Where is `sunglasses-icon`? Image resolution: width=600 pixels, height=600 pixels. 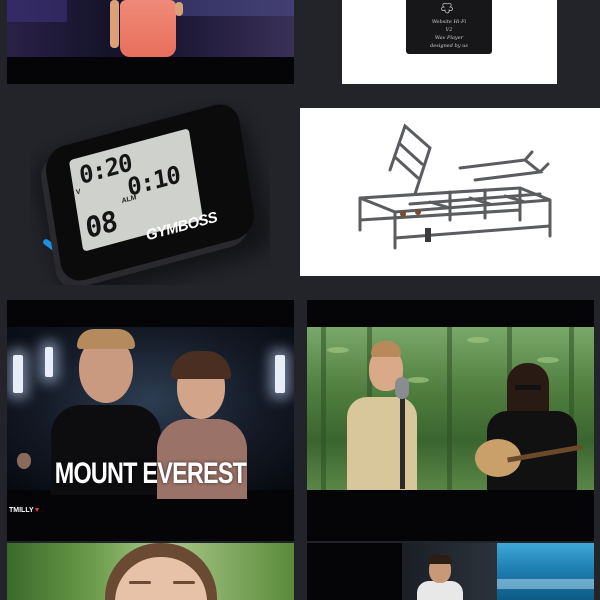 sunglasses-icon is located at coordinates (528, 387).